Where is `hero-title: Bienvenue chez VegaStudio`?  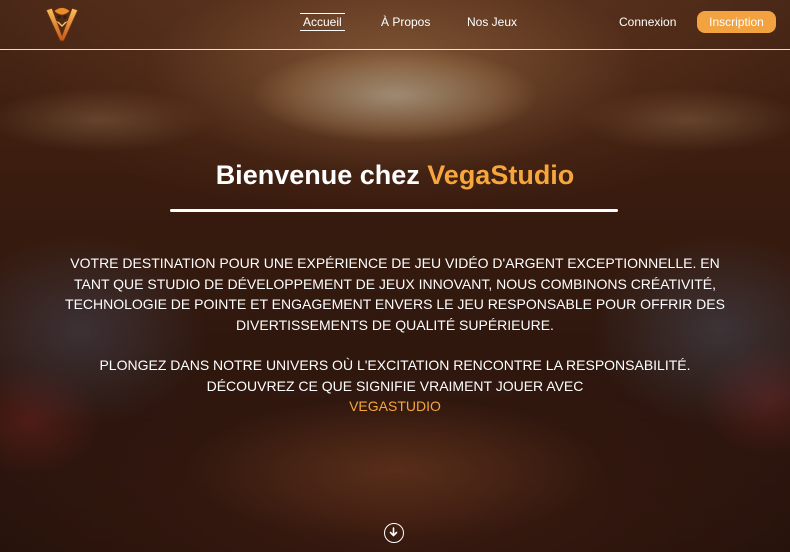
hero-title: Bienvenue chez VegaStudio is located at coordinates (395, 175).